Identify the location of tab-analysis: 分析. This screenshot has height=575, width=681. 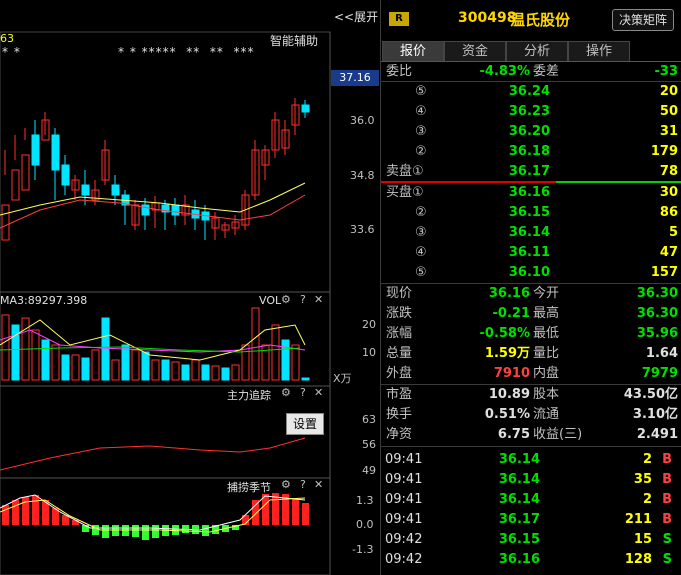
(537, 51).